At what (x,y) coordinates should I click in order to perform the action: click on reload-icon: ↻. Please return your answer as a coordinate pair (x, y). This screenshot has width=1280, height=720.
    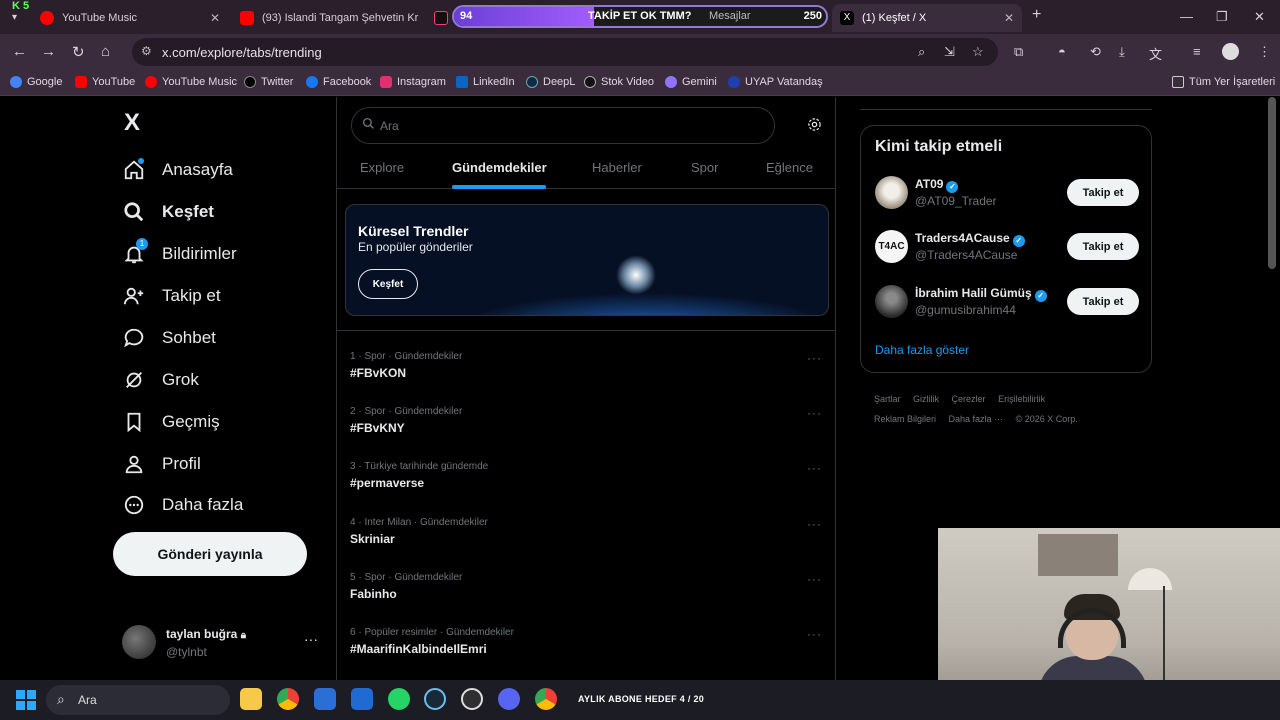
    Looking at the image, I should click on (78, 52).